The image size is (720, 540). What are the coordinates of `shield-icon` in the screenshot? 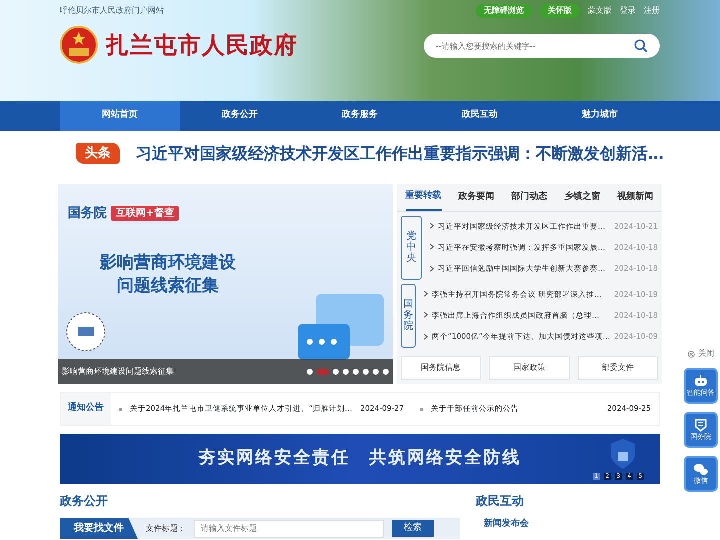 It's located at (701, 425).